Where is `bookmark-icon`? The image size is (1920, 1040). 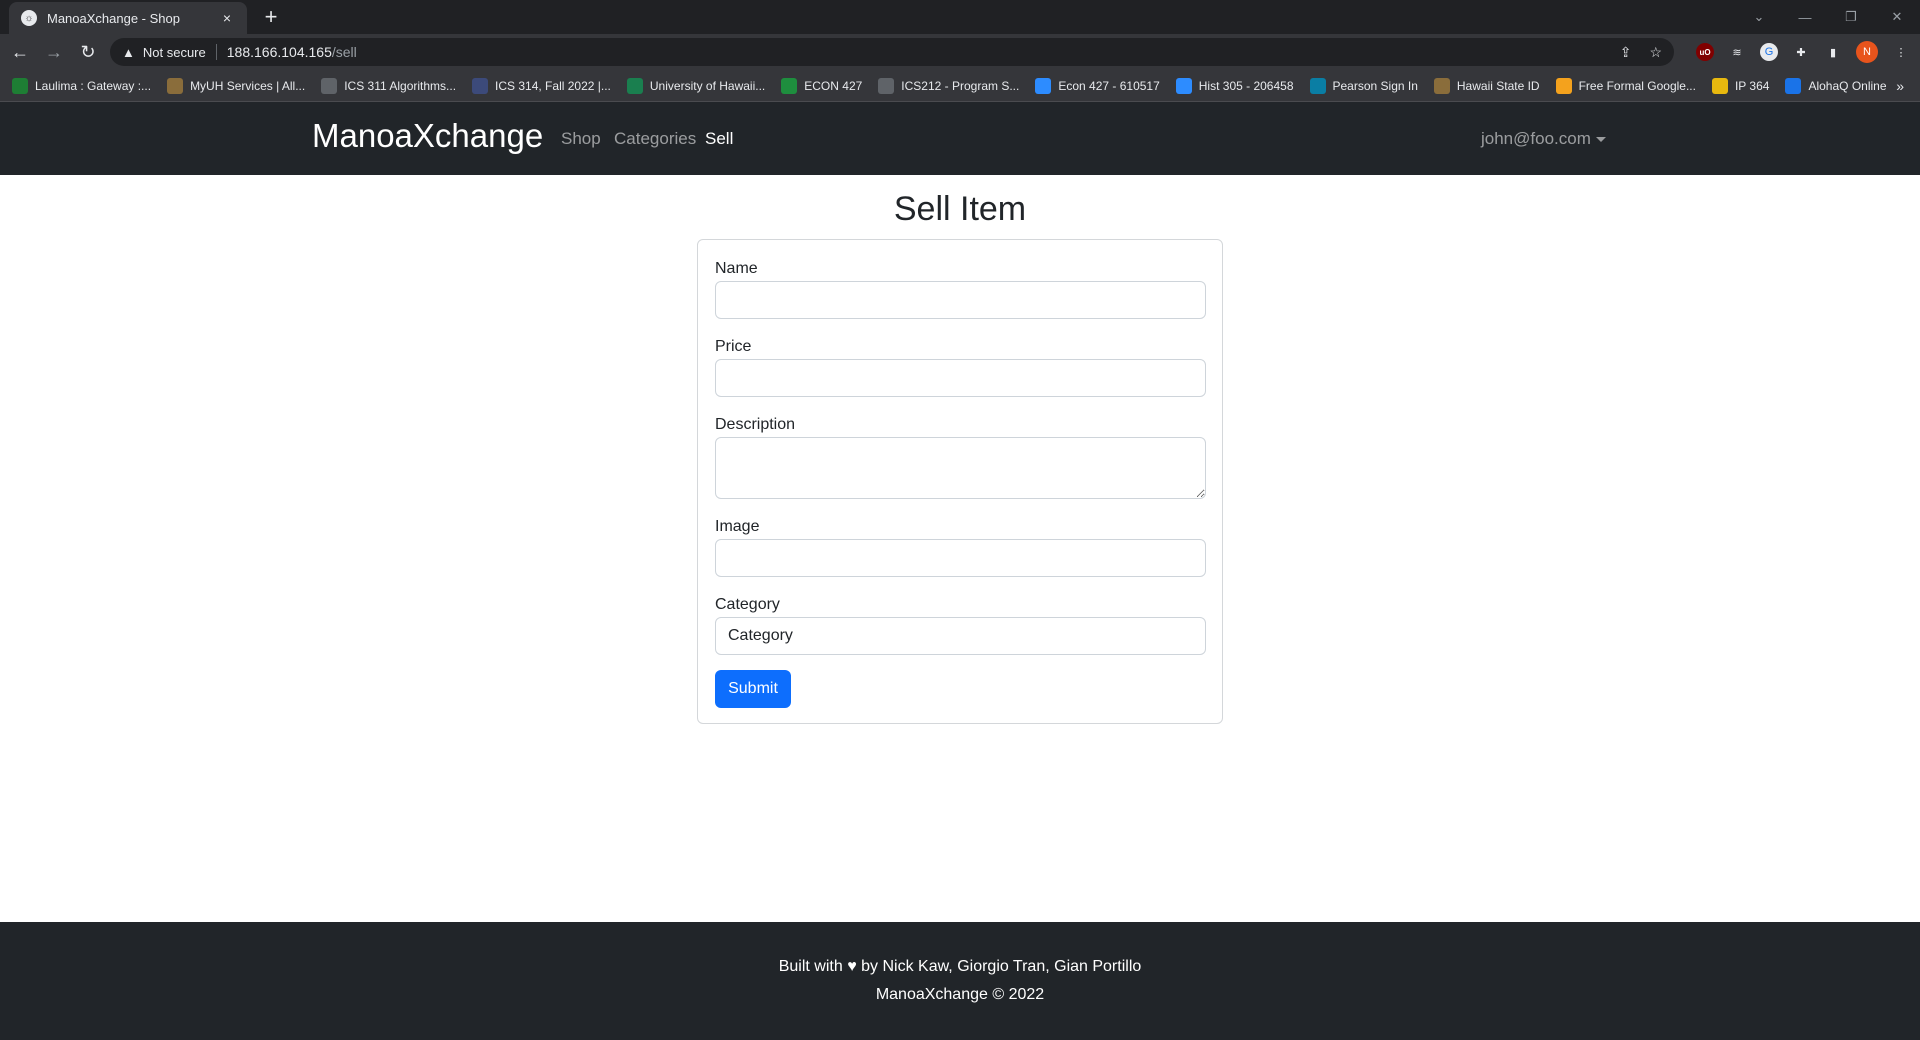
bookmark-icon is located at coordinates (1563, 85).